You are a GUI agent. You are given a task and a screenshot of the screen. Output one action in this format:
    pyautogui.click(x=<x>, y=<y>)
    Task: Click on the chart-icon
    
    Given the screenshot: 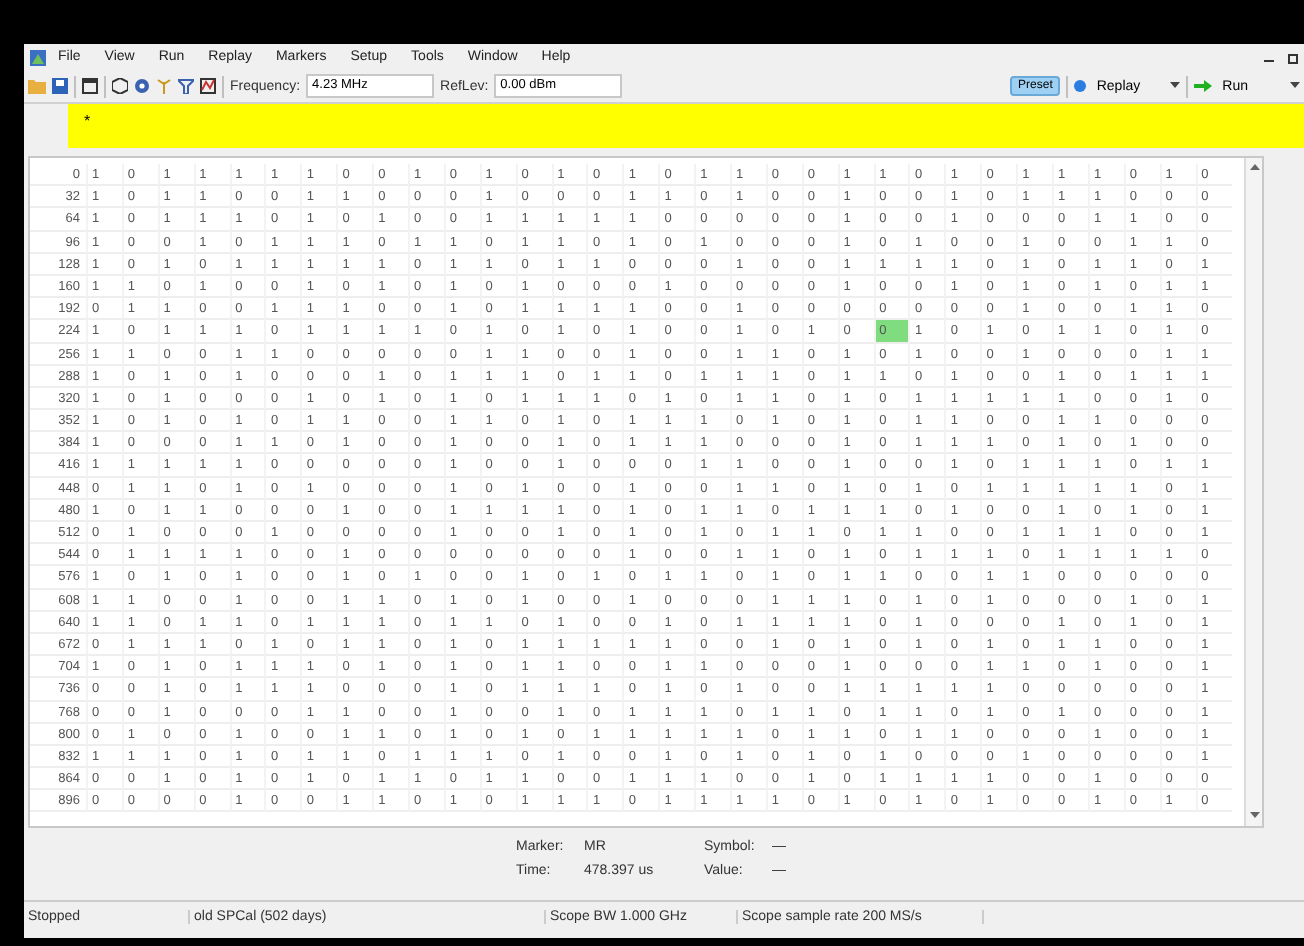 What is the action you would take?
    pyautogui.click(x=208, y=86)
    